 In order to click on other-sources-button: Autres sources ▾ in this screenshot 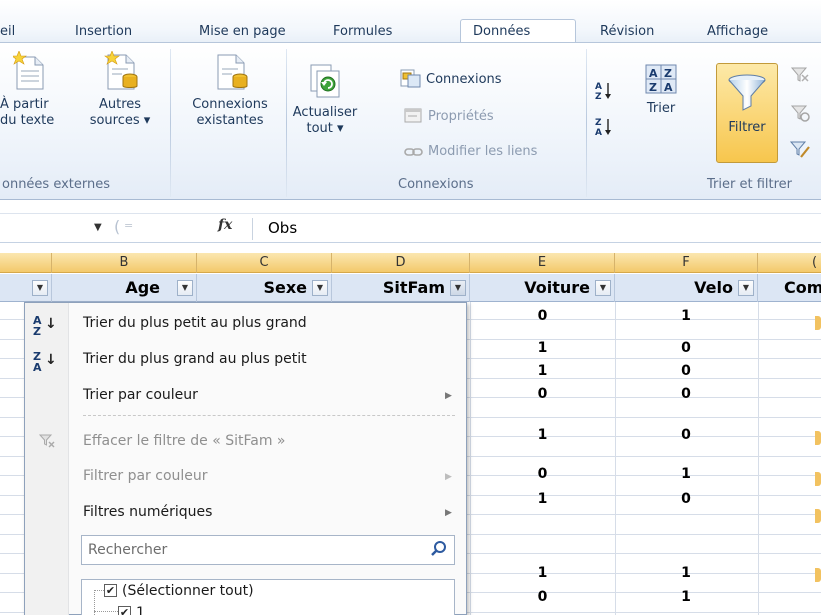, I will do `click(120, 90)`.